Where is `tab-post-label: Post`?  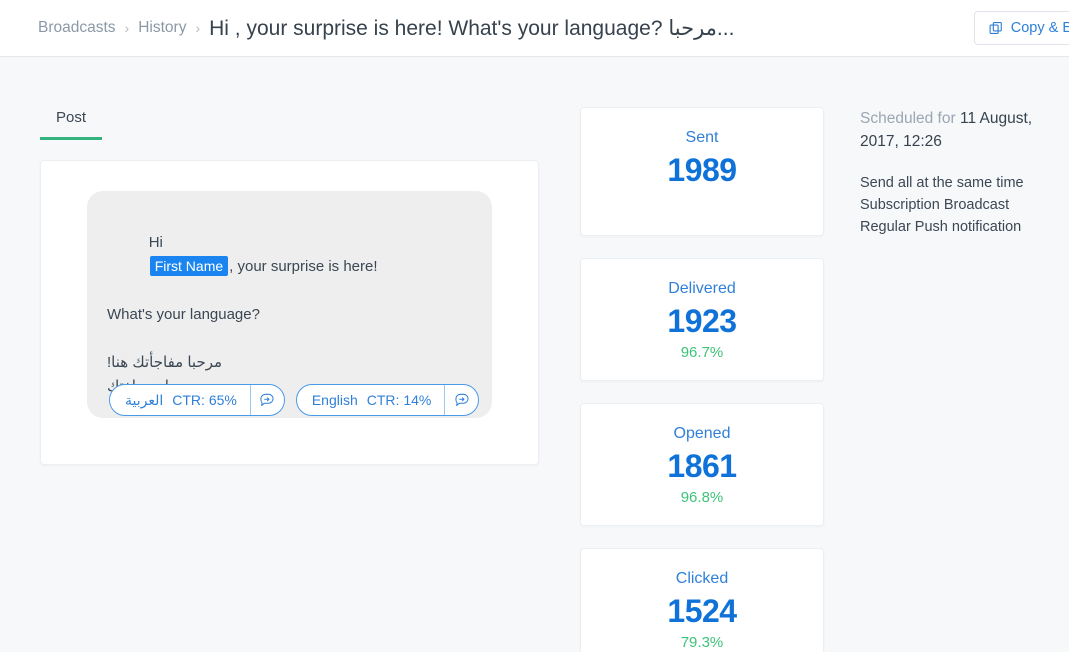
tab-post-label: Post is located at coordinates (71, 117).